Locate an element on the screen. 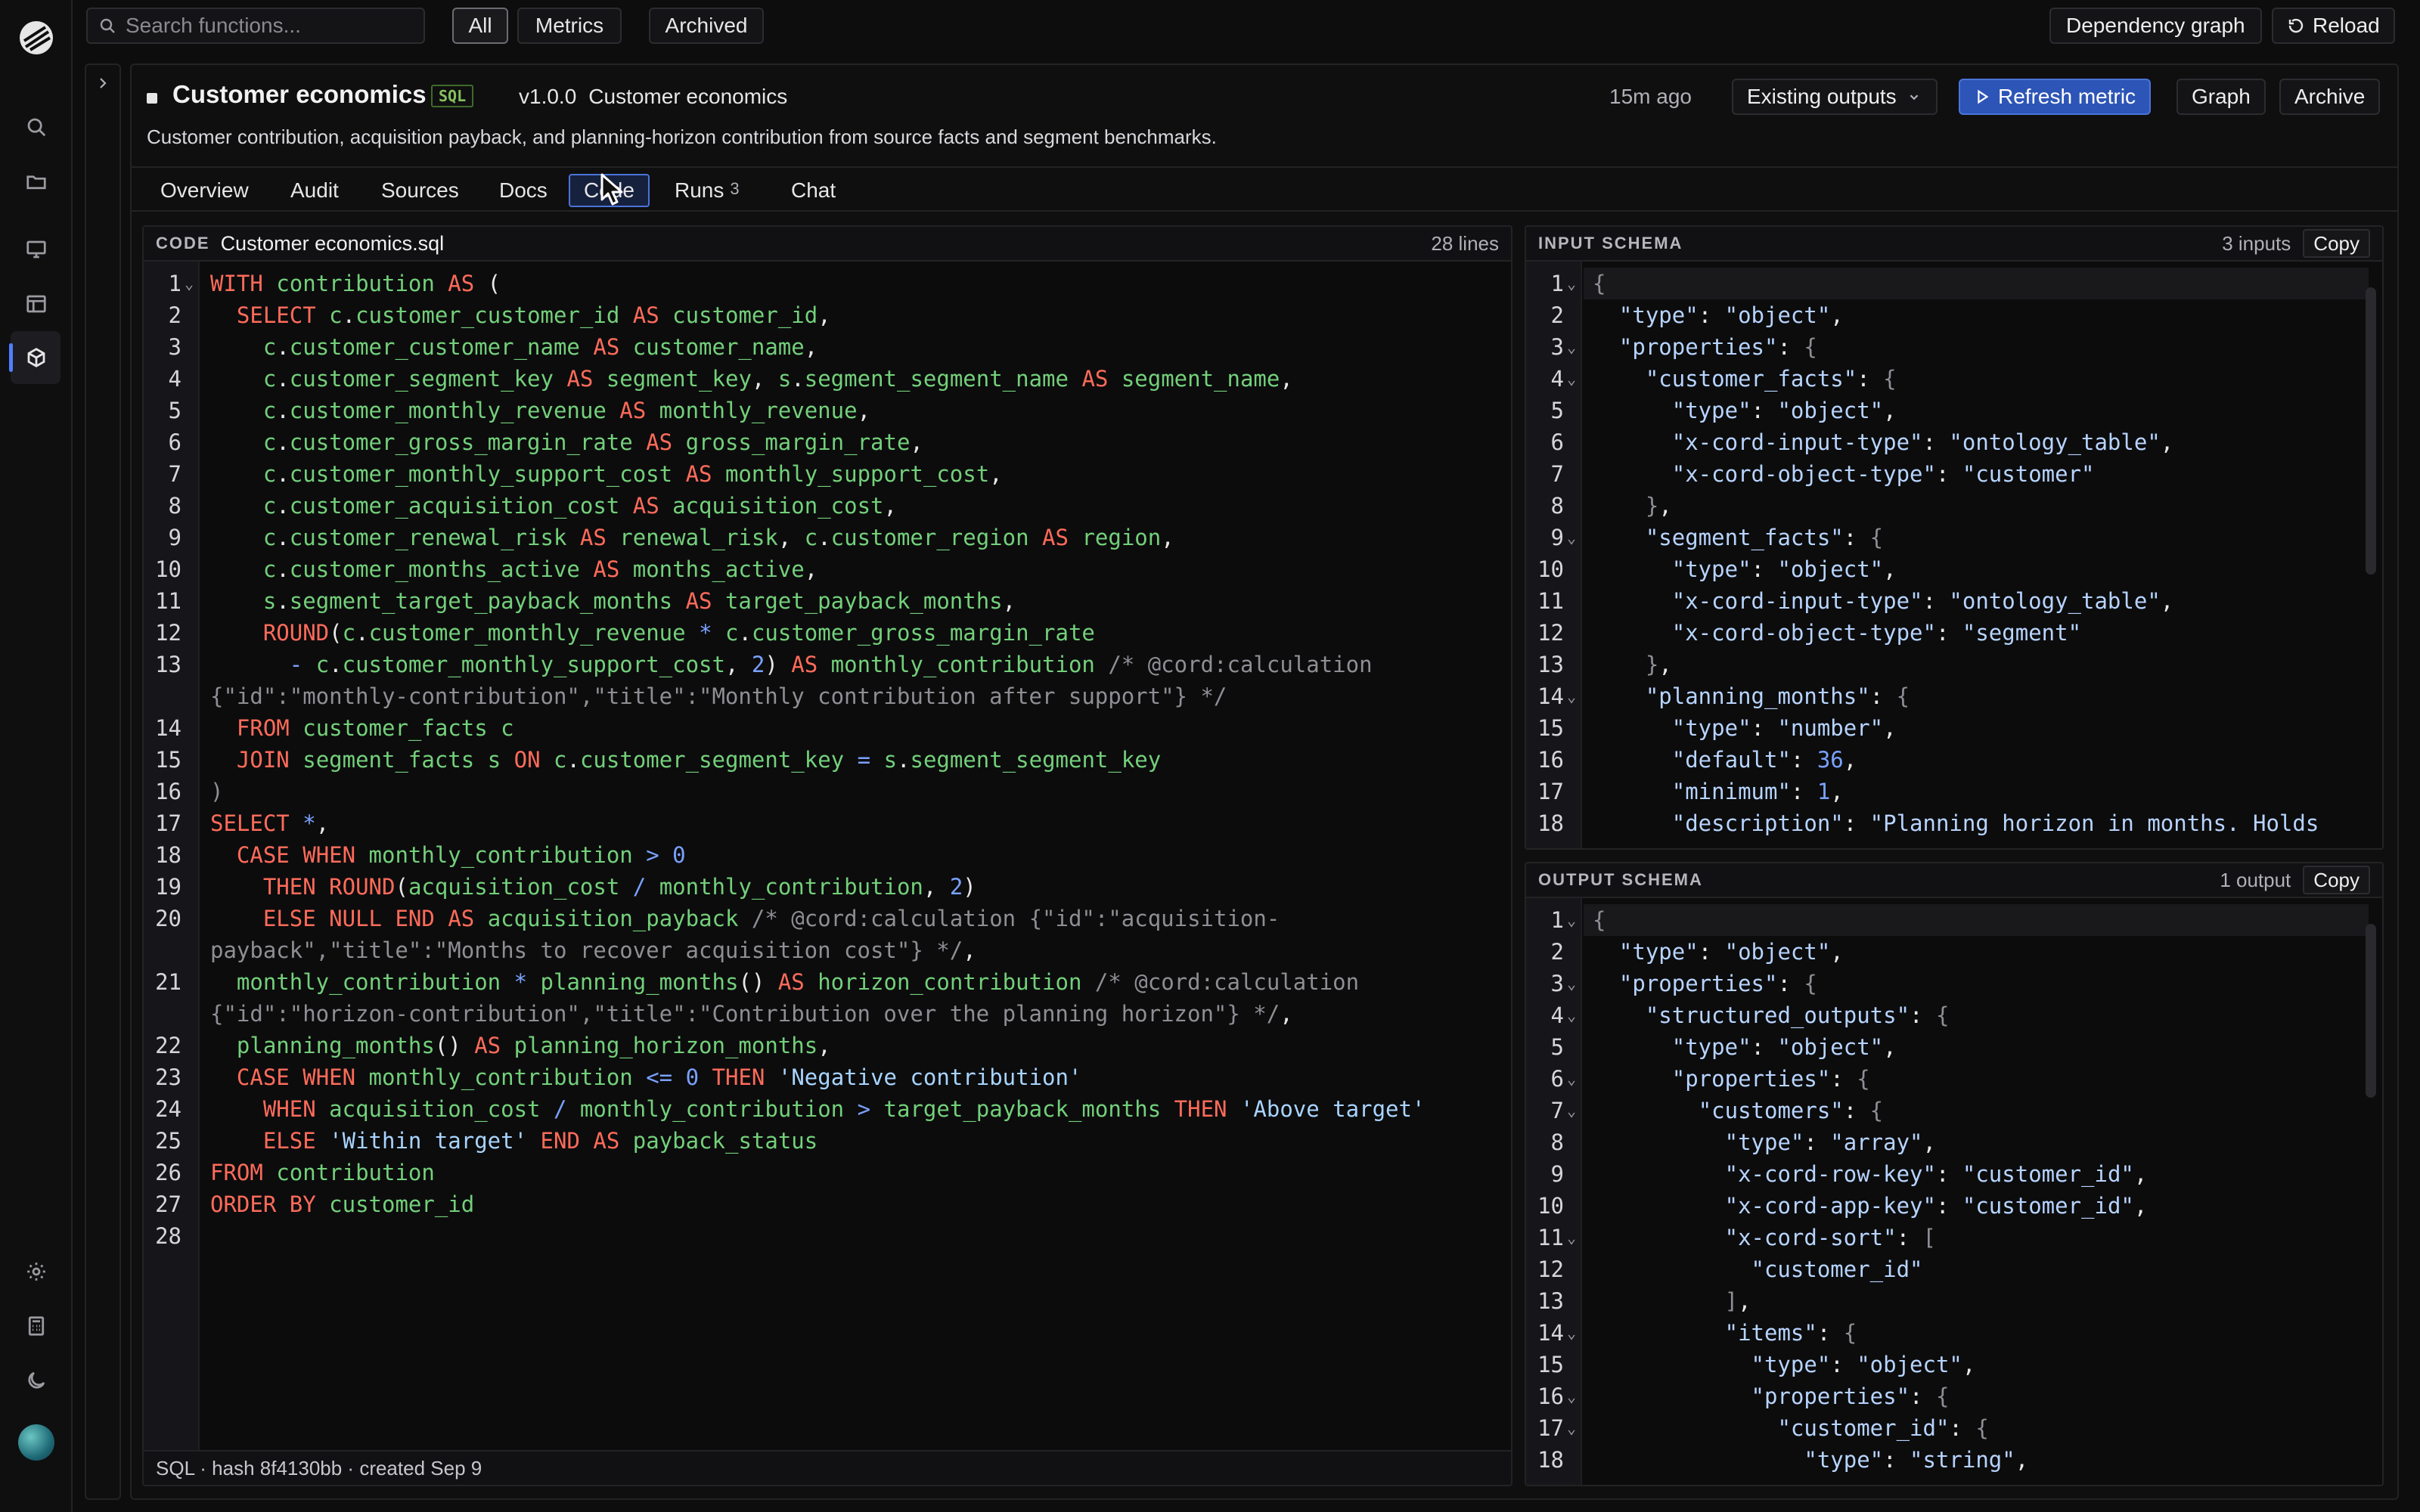 This screenshot has height=1512, width=2420. input-count: 3 inputs is located at coordinates (2256, 243).